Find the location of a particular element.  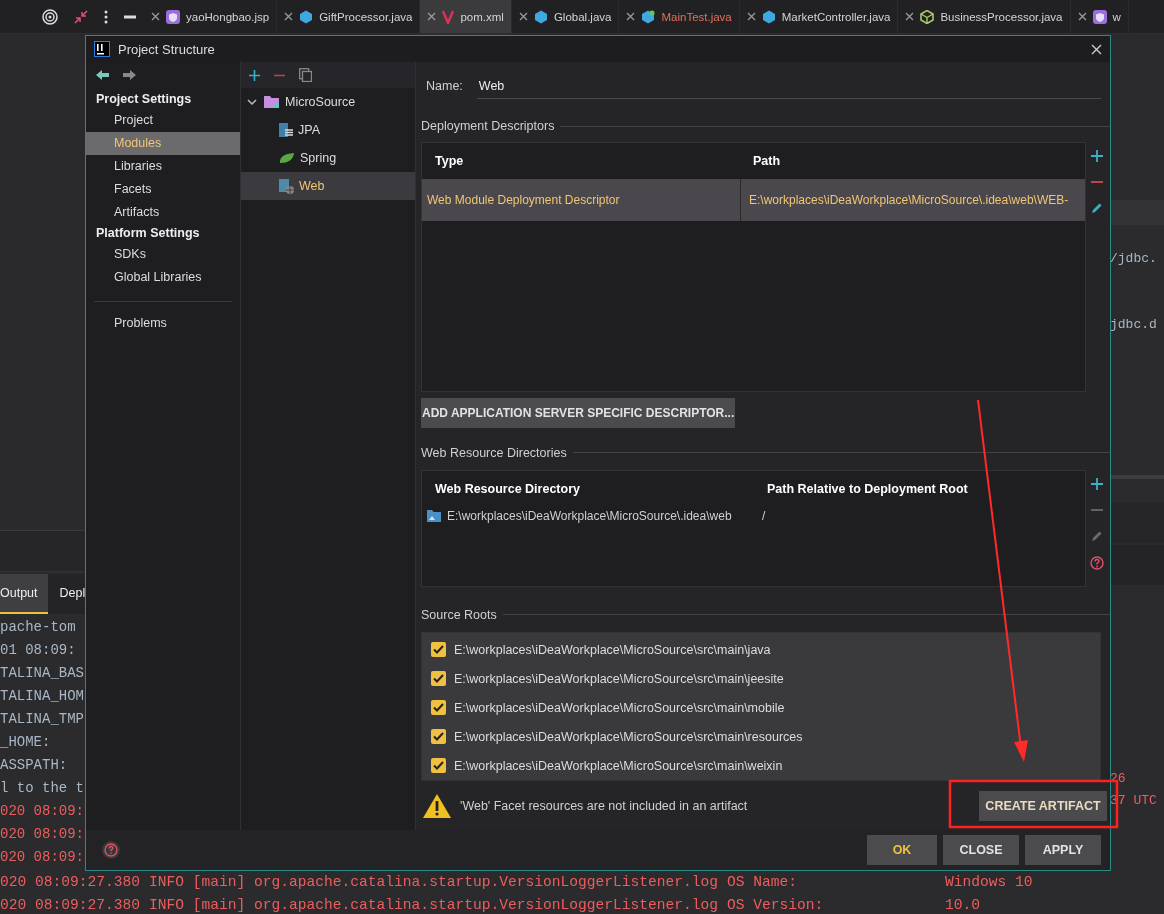

section-title: Web Resource Directories is located at coordinates (494, 452).